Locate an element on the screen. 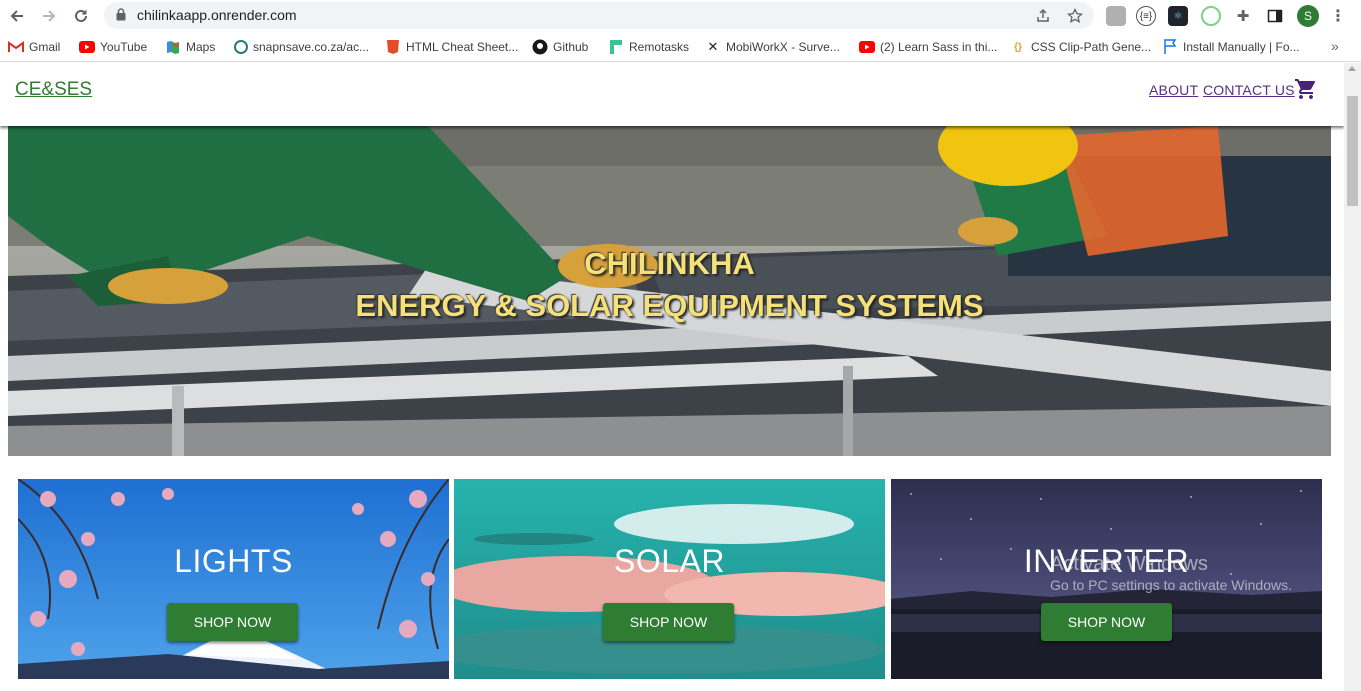 The image size is (1361, 691). reload-icon is located at coordinates (81, 15).